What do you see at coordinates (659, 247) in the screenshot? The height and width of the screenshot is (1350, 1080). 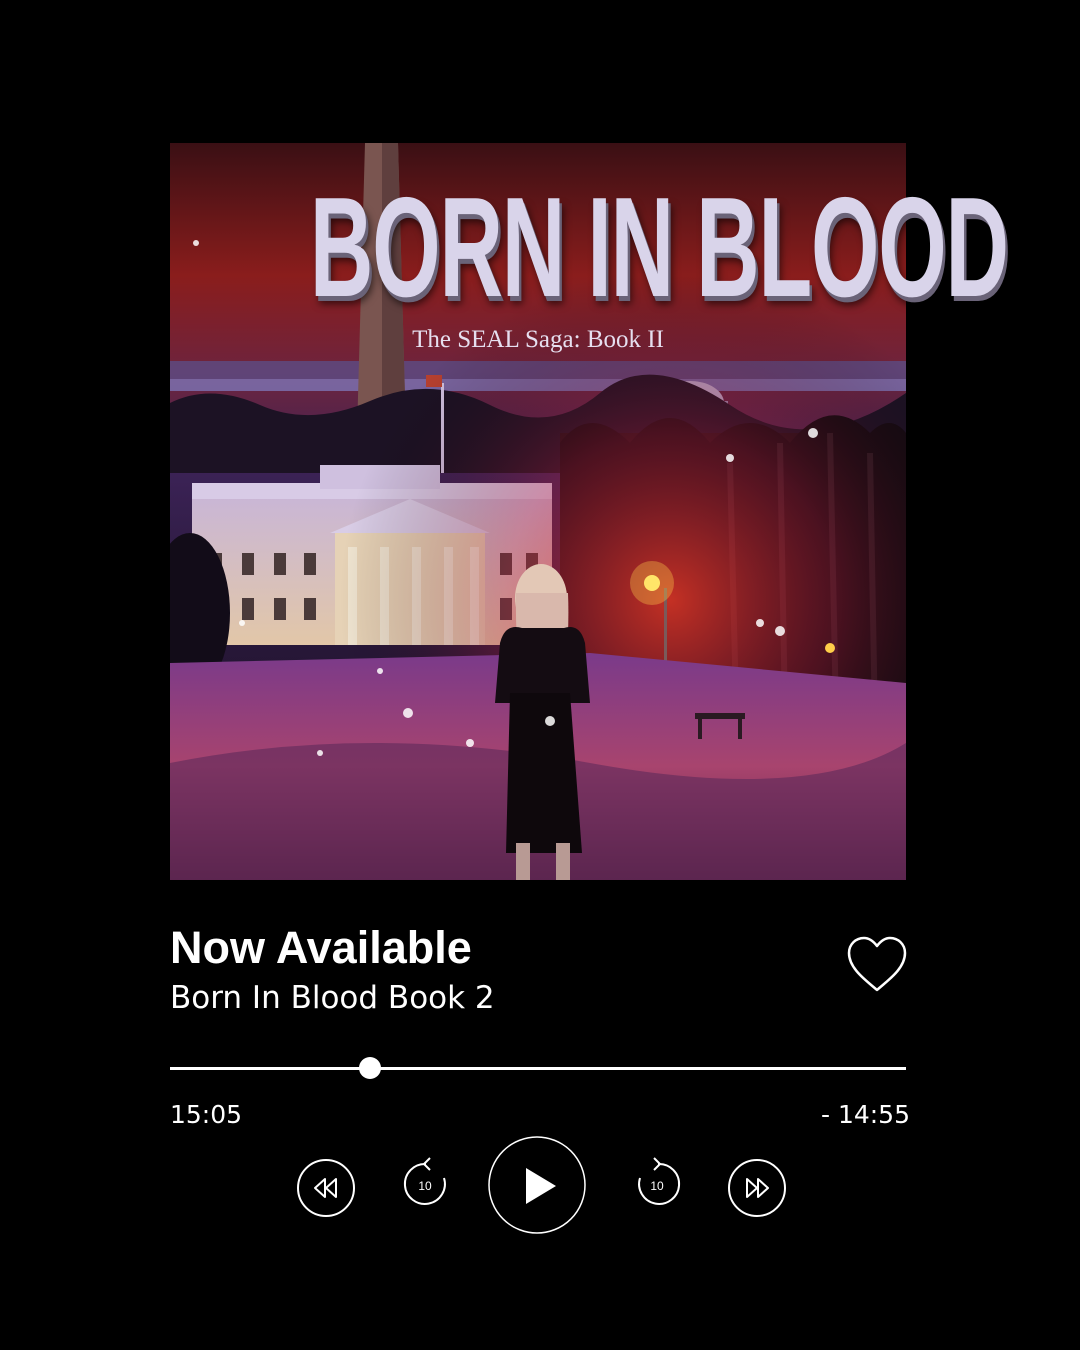 I see `cover-title: BORN IN BLOOD` at bounding box center [659, 247].